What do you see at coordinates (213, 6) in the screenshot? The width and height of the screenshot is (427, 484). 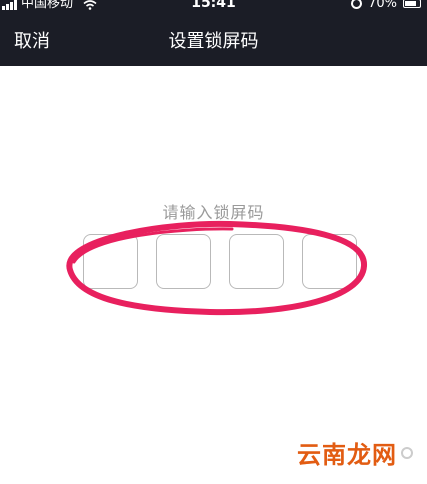 I see `status-bar: 中国移动 15:41 70%` at bounding box center [213, 6].